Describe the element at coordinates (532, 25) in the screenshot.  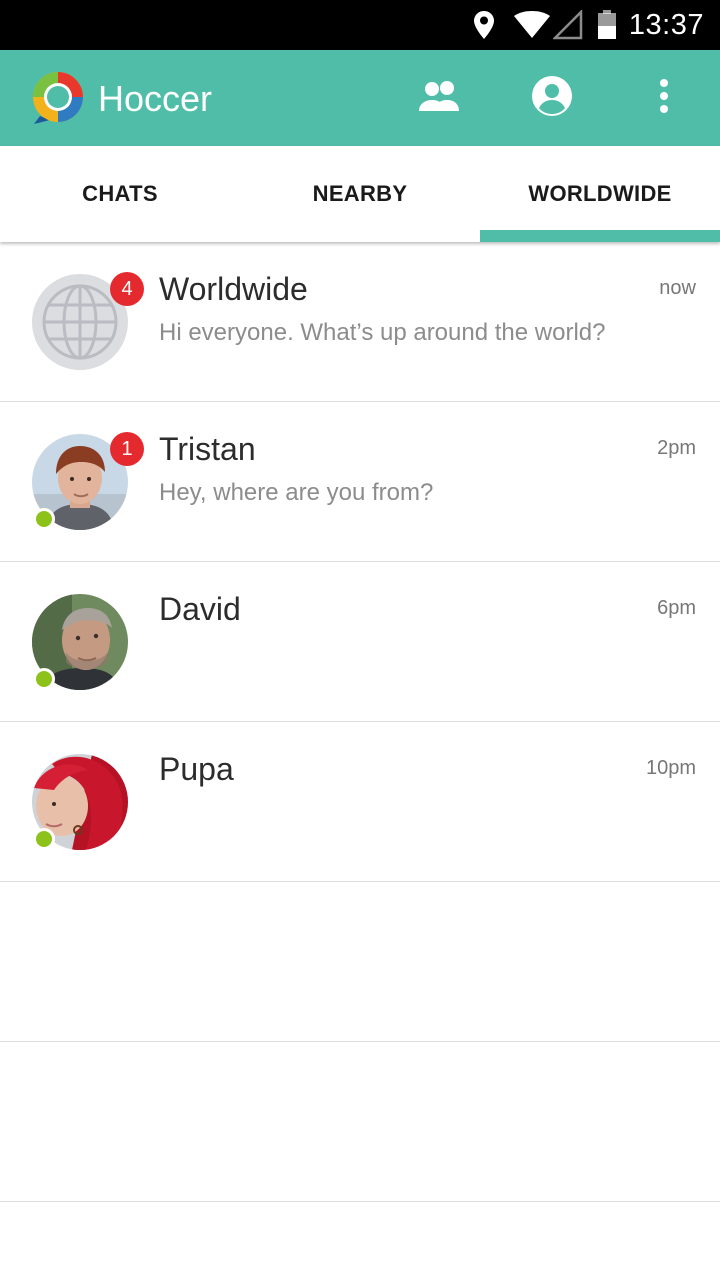
I see `wifi-icon` at that location.